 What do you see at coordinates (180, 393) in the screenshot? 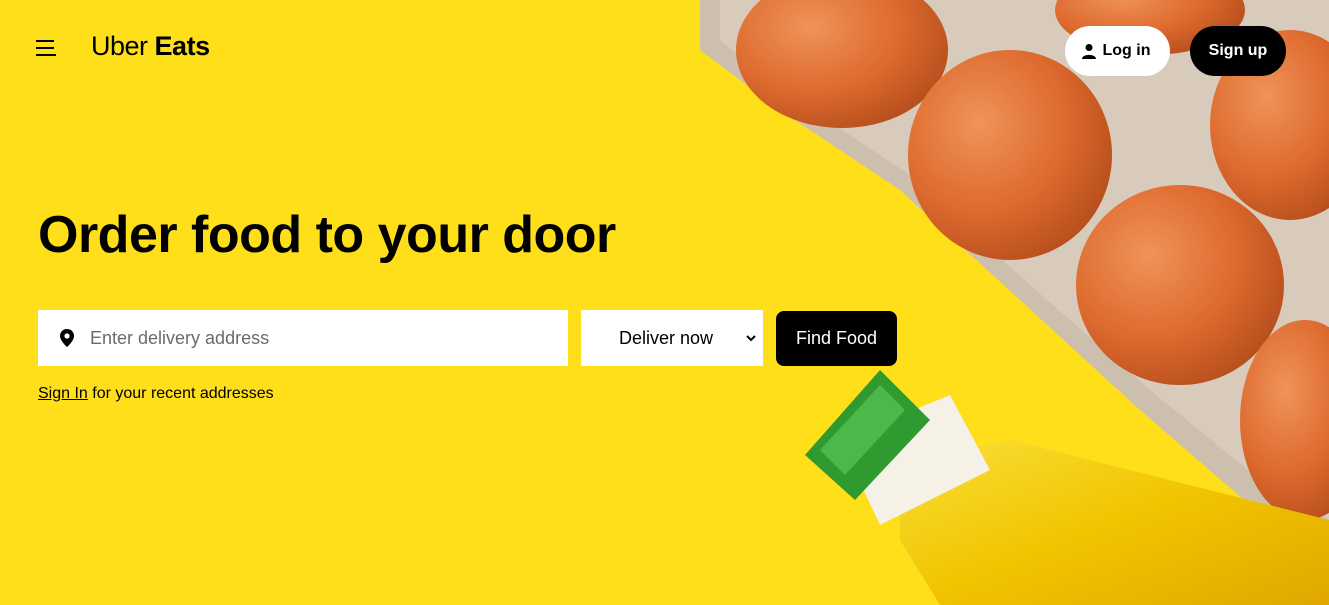
I see `signin-text: for your recent addresses` at bounding box center [180, 393].